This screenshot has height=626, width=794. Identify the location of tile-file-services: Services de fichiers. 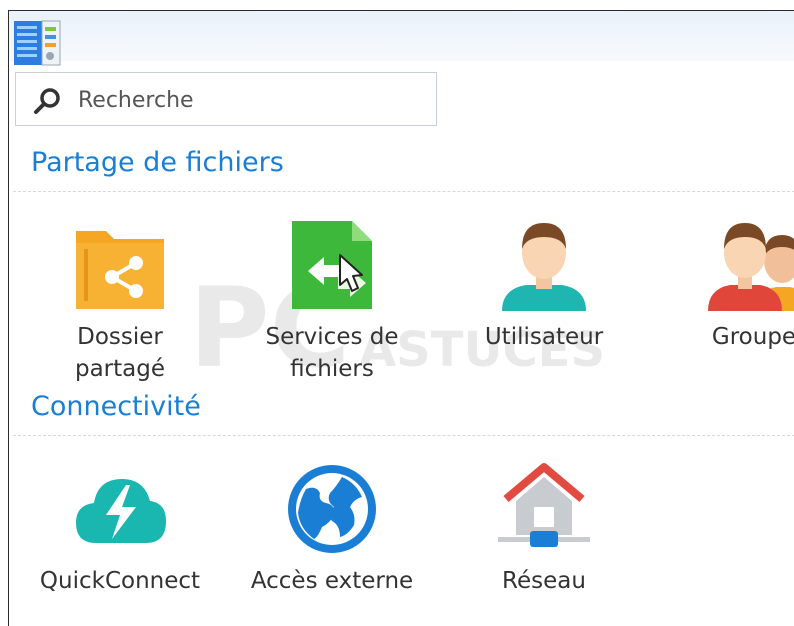
(332, 302).